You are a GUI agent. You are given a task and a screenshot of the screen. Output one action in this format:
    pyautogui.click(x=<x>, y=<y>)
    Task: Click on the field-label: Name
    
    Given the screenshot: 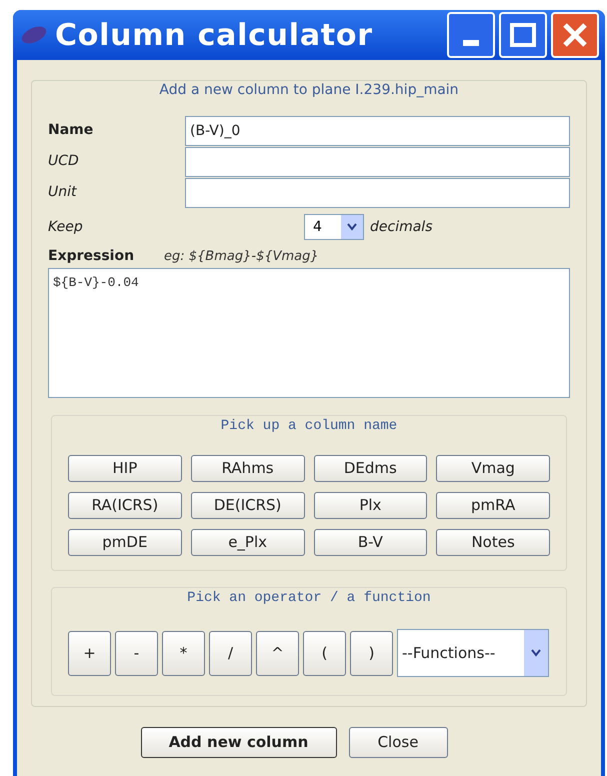 What is the action you would take?
    pyautogui.click(x=71, y=130)
    